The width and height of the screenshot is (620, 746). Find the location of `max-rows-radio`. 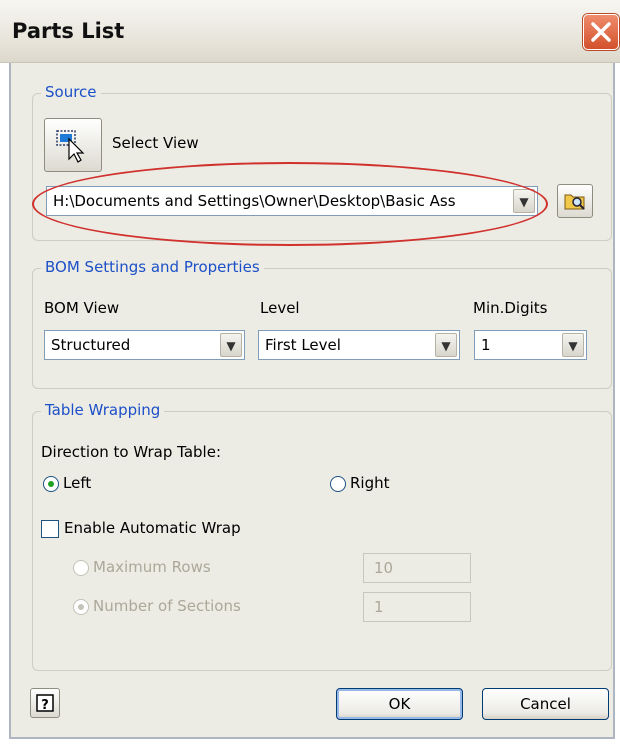

max-rows-radio is located at coordinates (81, 568).